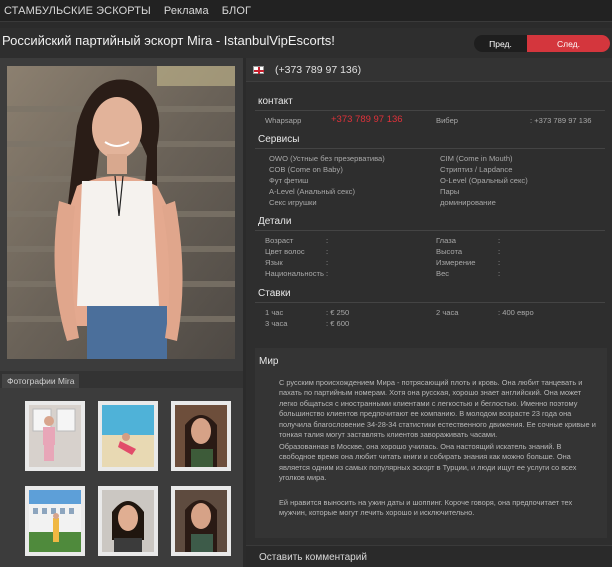  I want to click on service-item: CIM (Come in Mouth), so click(476, 158).